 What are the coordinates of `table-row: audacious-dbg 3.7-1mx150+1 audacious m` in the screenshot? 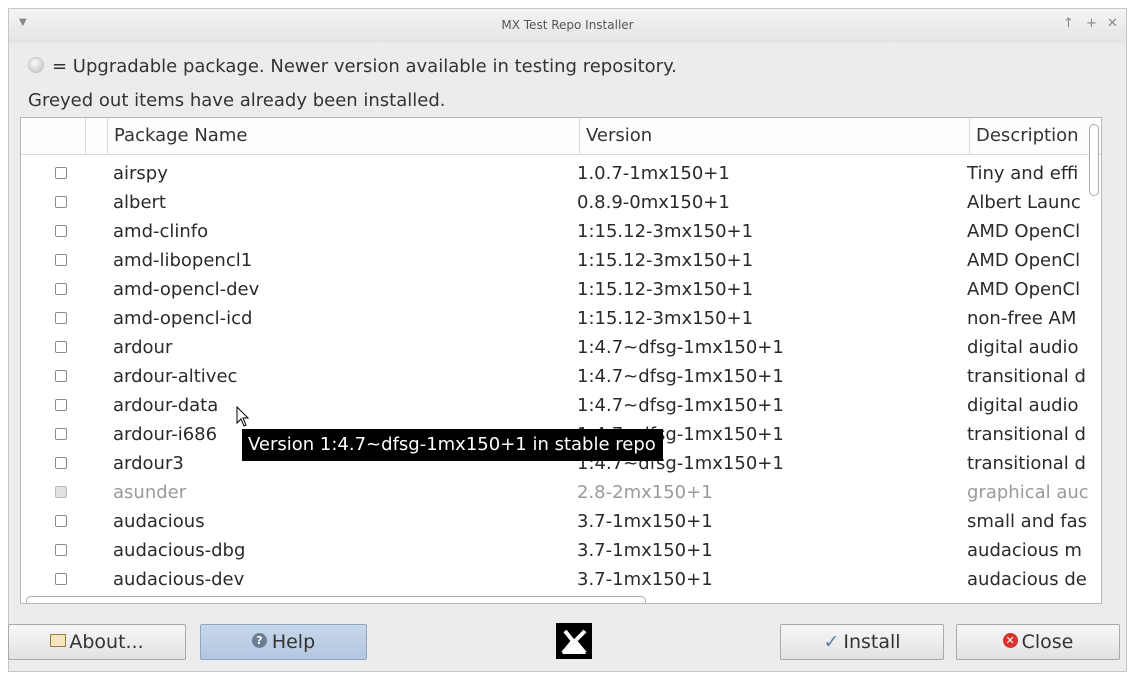 It's located at (561, 550).